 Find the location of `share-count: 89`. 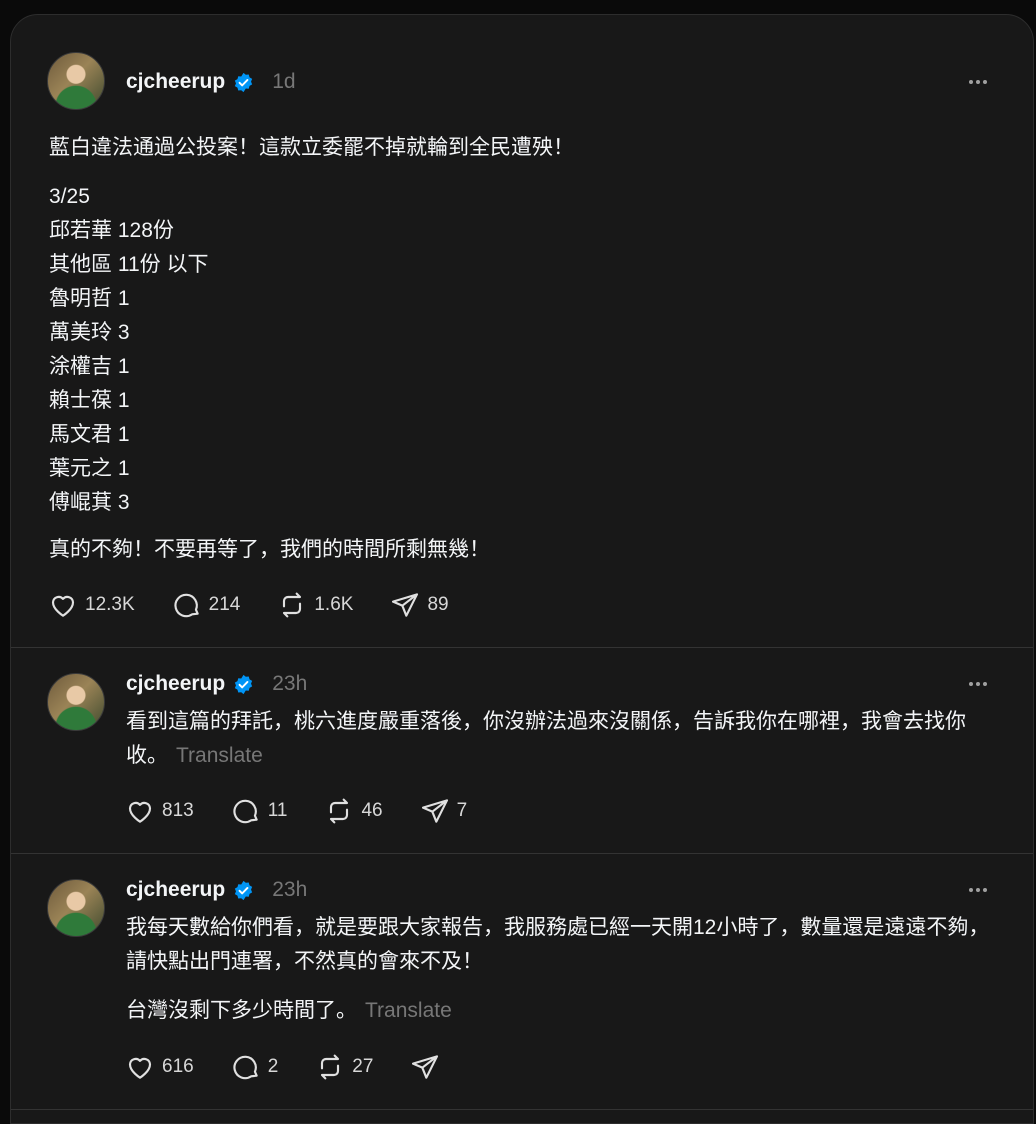

share-count: 89 is located at coordinates (438, 604).